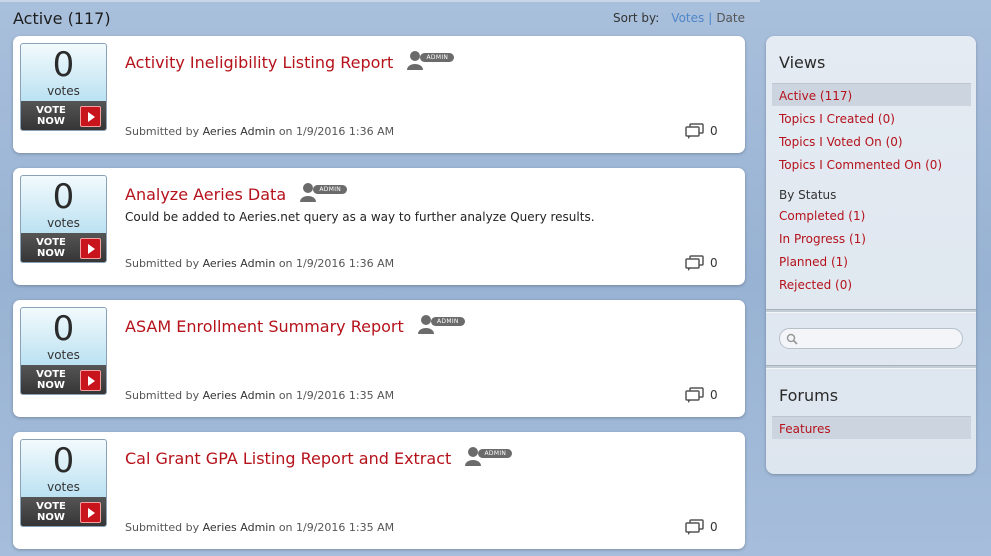 Image resolution: width=991 pixels, height=556 pixels. What do you see at coordinates (805, 429) in the screenshot?
I see `forum-features-link: Features` at bounding box center [805, 429].